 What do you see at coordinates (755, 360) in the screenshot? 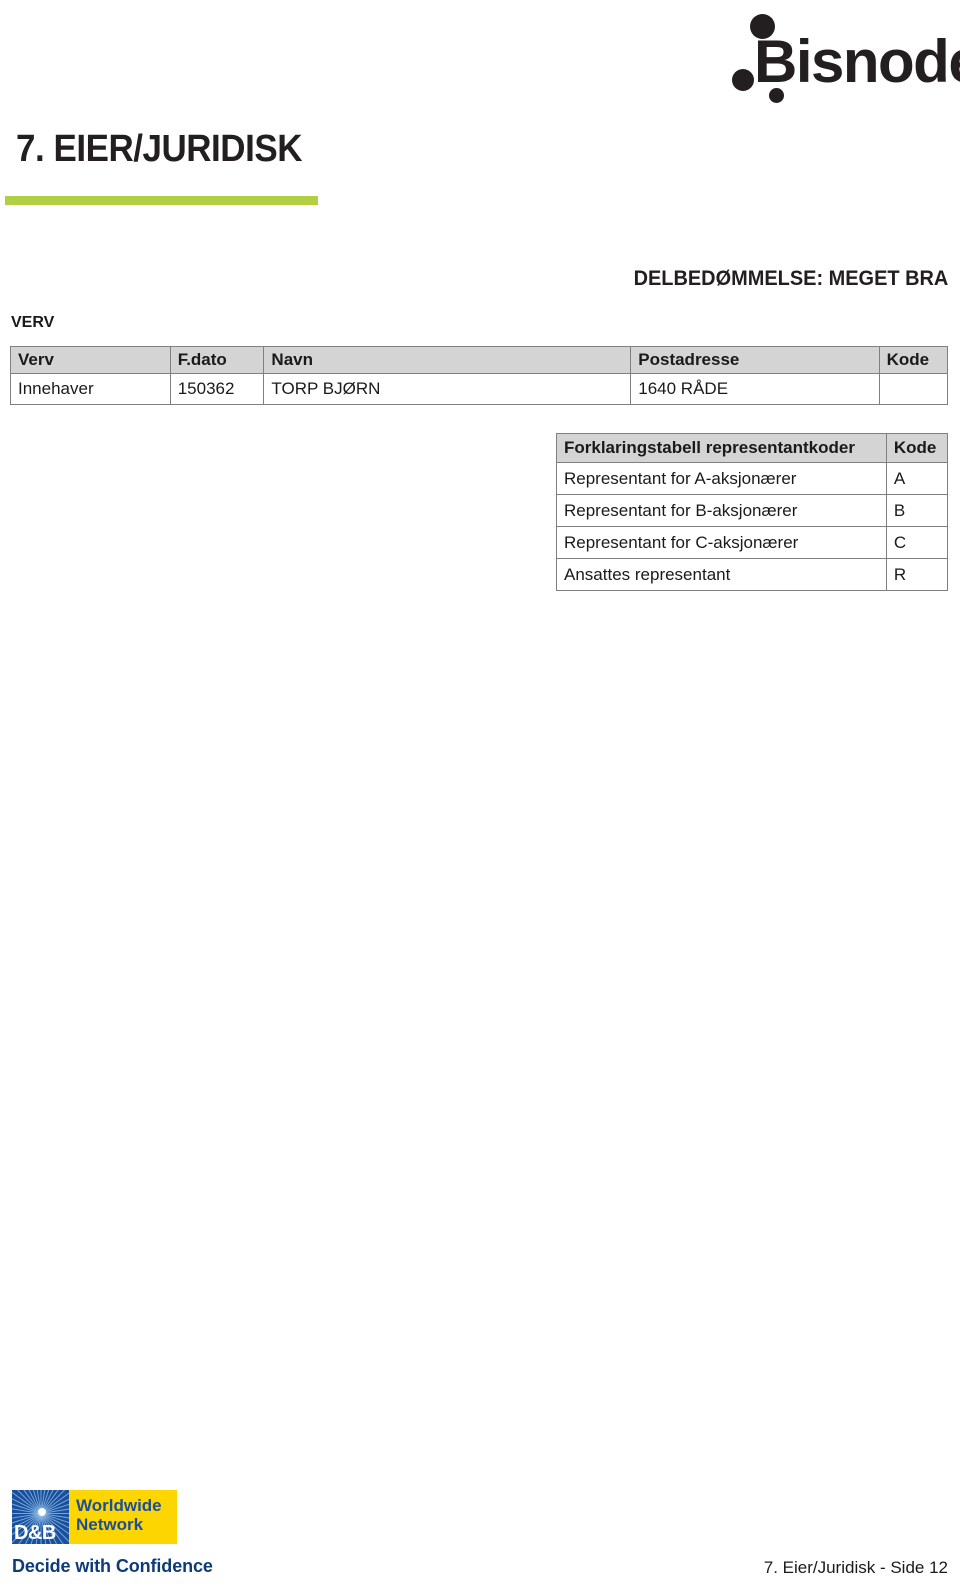
I see `column-header-postadresse: Postadresse` at bounding box center [755, 360].